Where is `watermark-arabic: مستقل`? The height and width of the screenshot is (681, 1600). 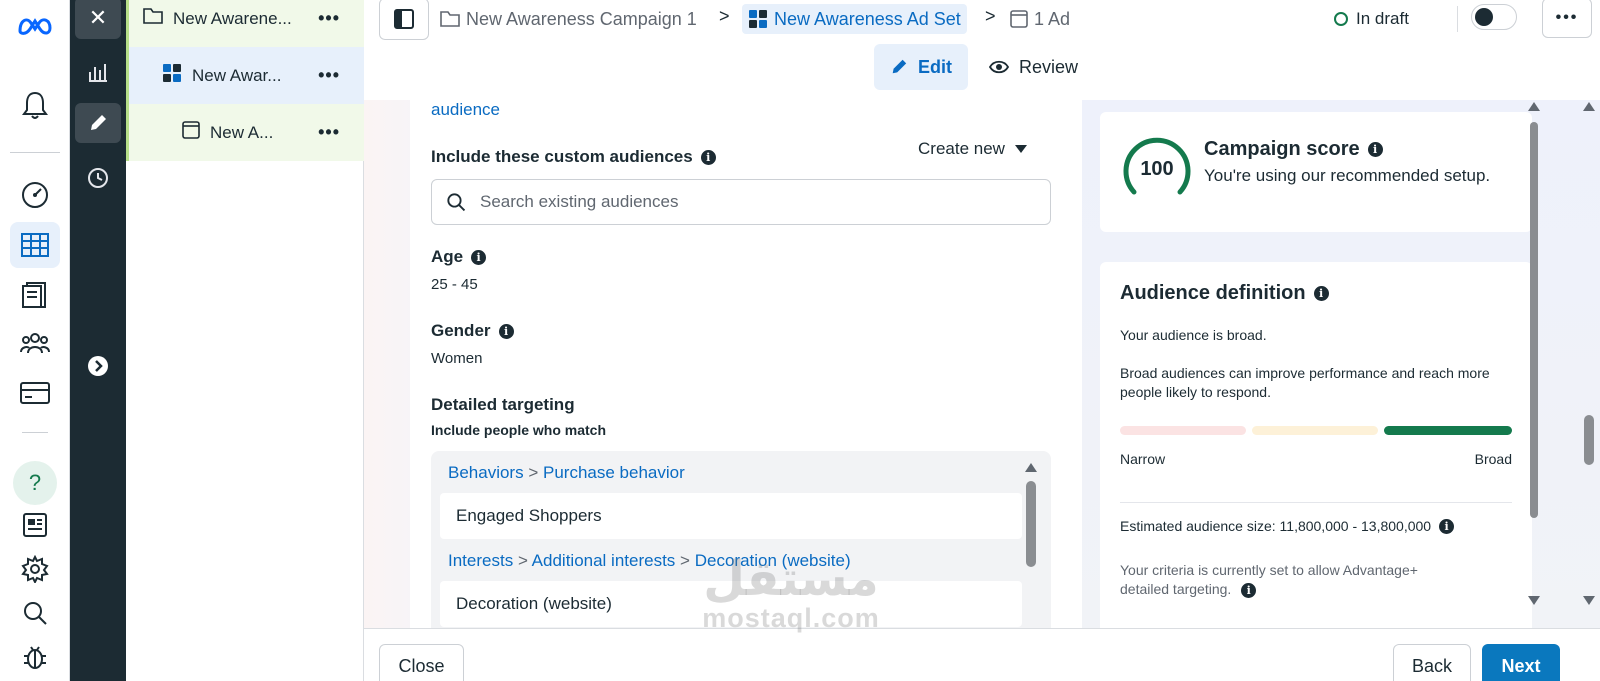
watermark-arabic: مستقل is located at coordinates (791, 579).